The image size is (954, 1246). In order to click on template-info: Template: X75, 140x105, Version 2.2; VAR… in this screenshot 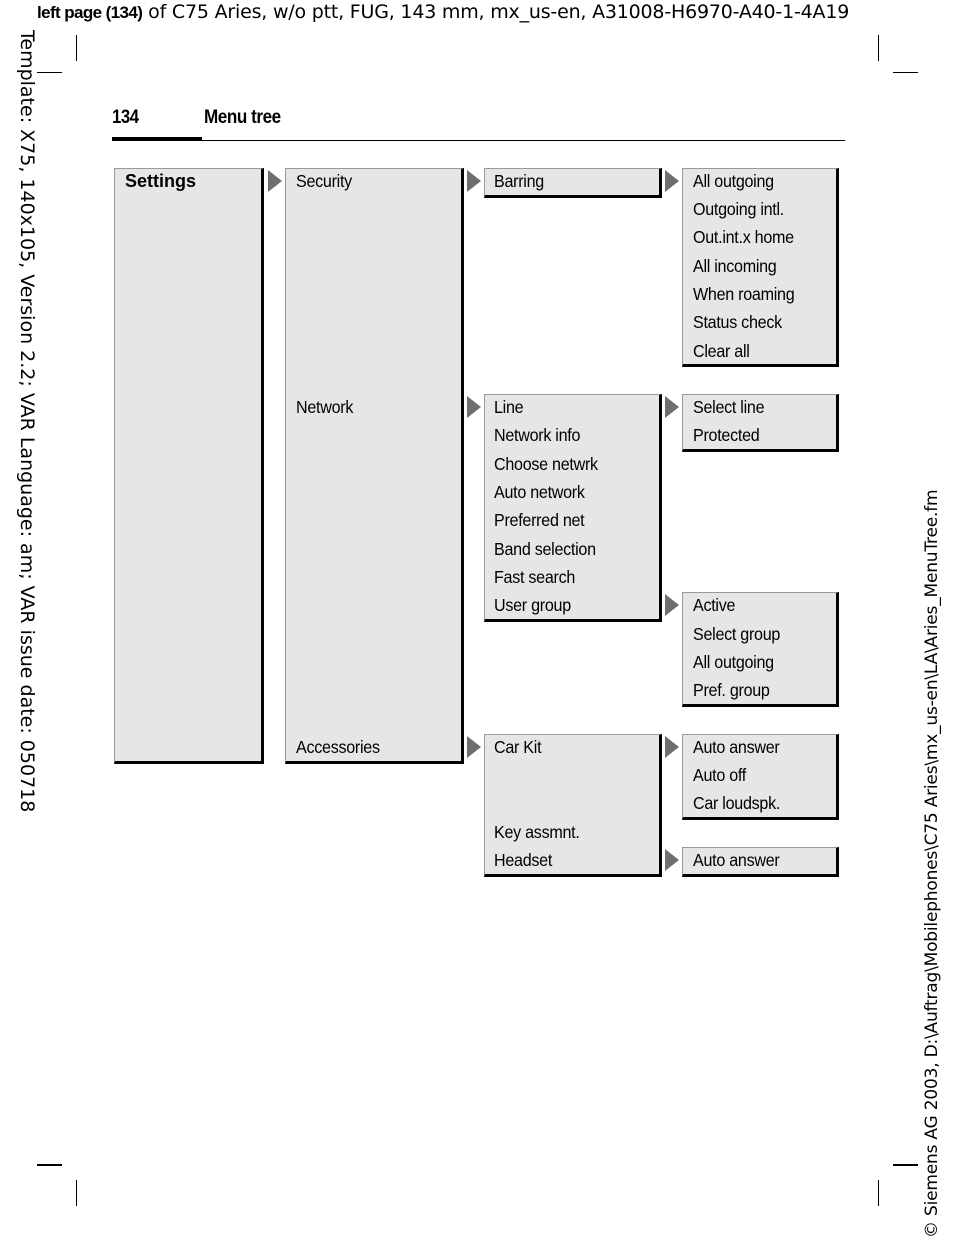, I will do `click(27, 421)`.